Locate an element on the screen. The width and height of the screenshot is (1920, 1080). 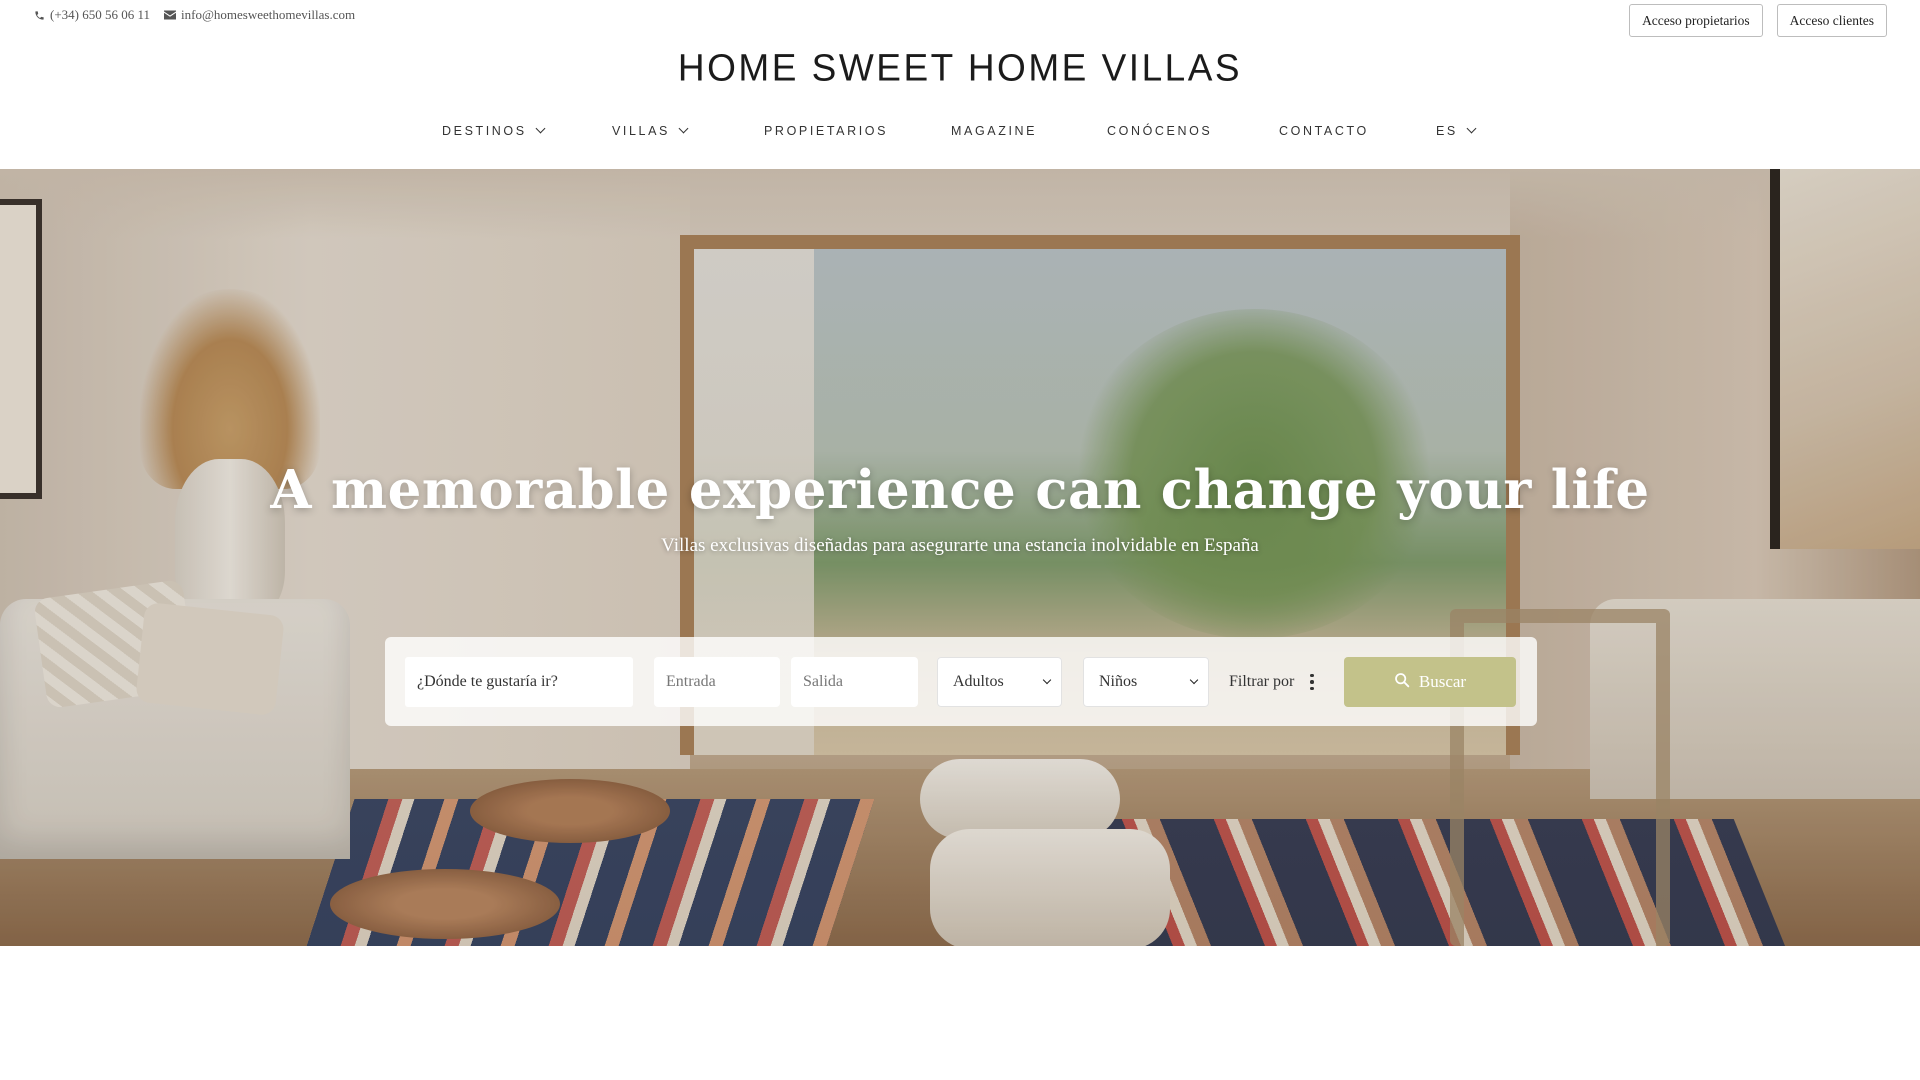
nav-item-label: CONTACTO is located at coordinates (1324, 131).